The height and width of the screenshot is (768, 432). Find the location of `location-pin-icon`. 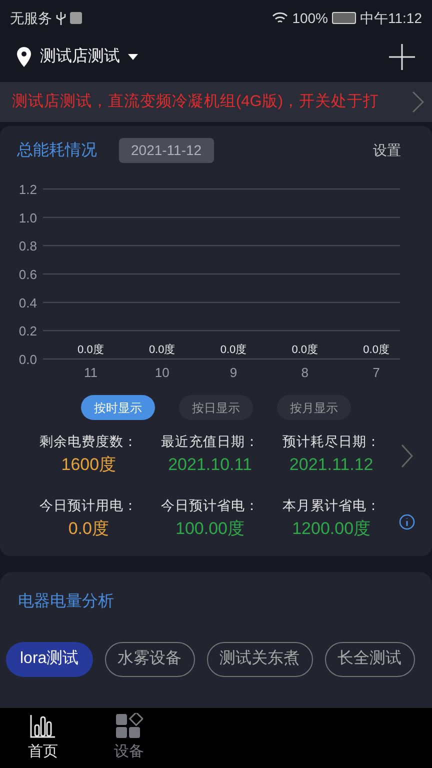

location-pin-icon is located at coordinates (24, 57).